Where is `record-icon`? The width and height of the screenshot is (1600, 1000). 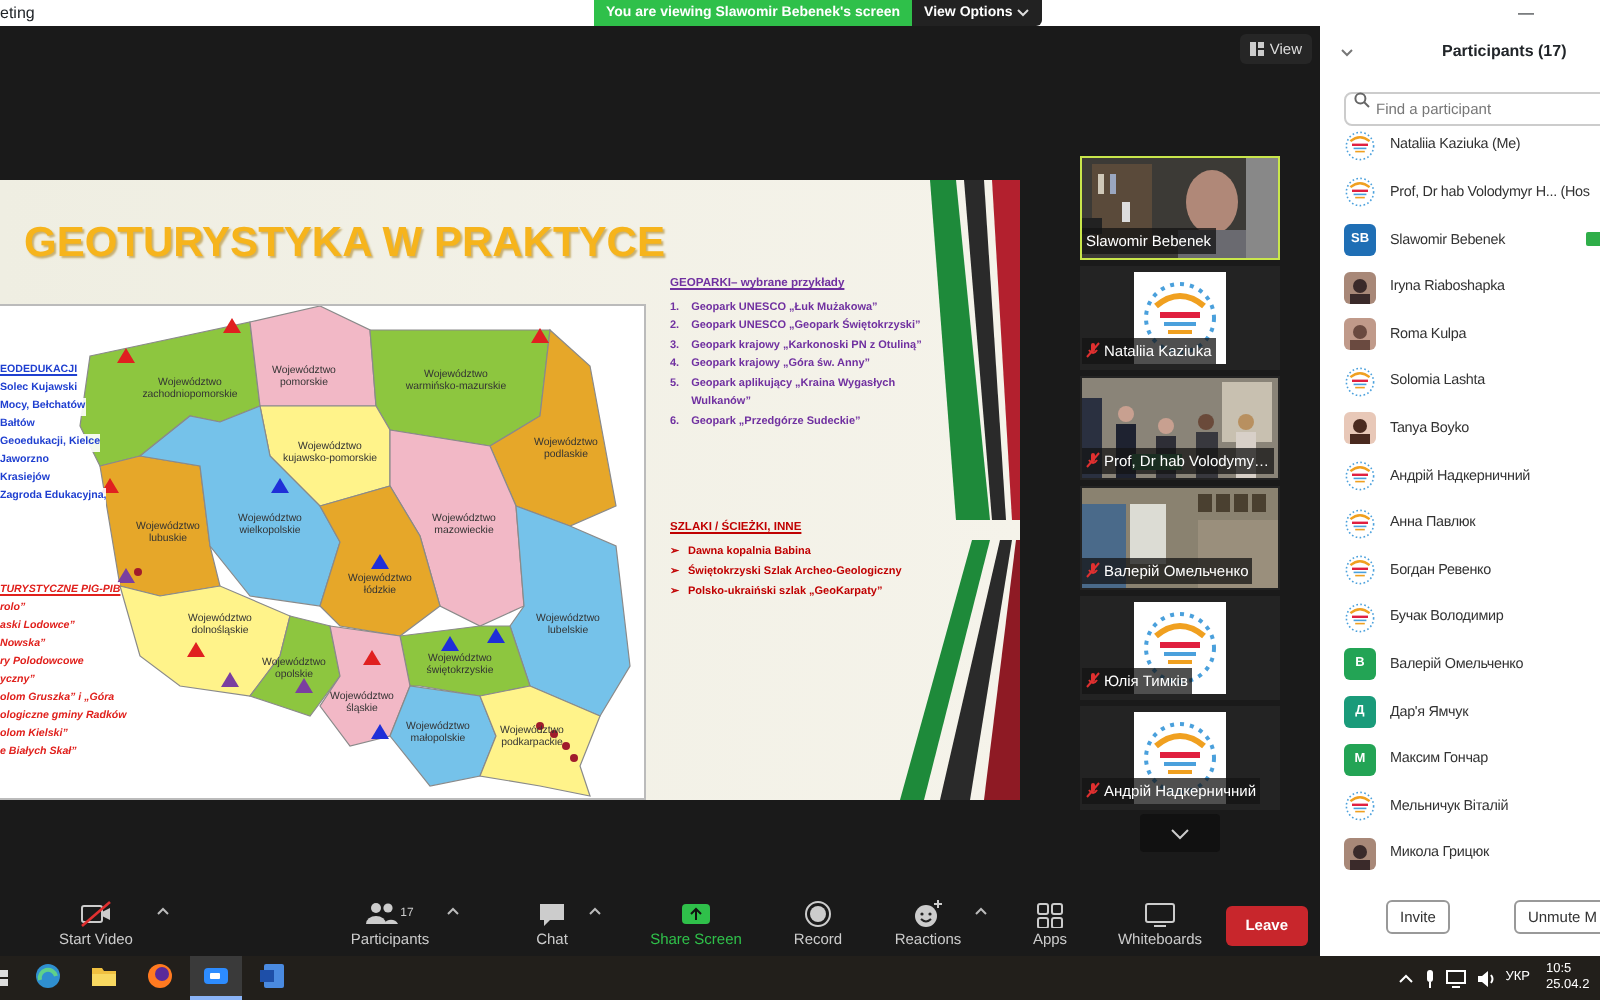
record-icon is located at coordinates (818, 914).